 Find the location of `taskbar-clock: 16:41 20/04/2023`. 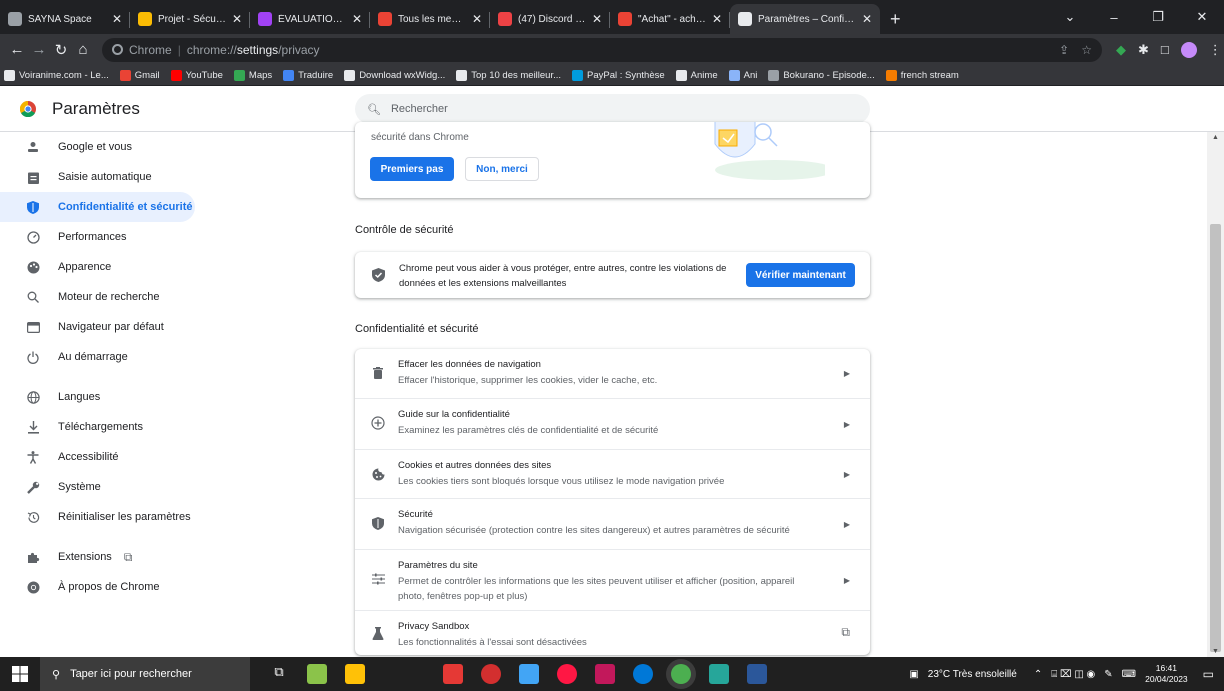

taskbar-clock: 16:41 20/04/2023 is located at coordinates (1166, 674).